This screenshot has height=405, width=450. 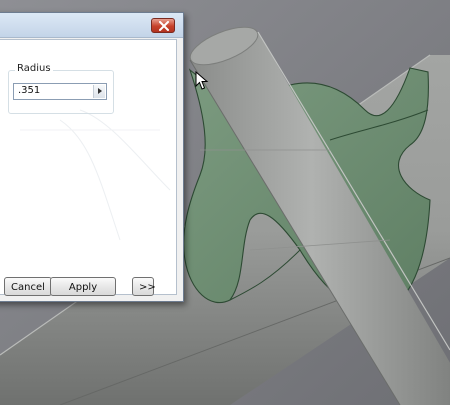 I want to click on cancel-button: Cancel, so click(x=28, y=286).